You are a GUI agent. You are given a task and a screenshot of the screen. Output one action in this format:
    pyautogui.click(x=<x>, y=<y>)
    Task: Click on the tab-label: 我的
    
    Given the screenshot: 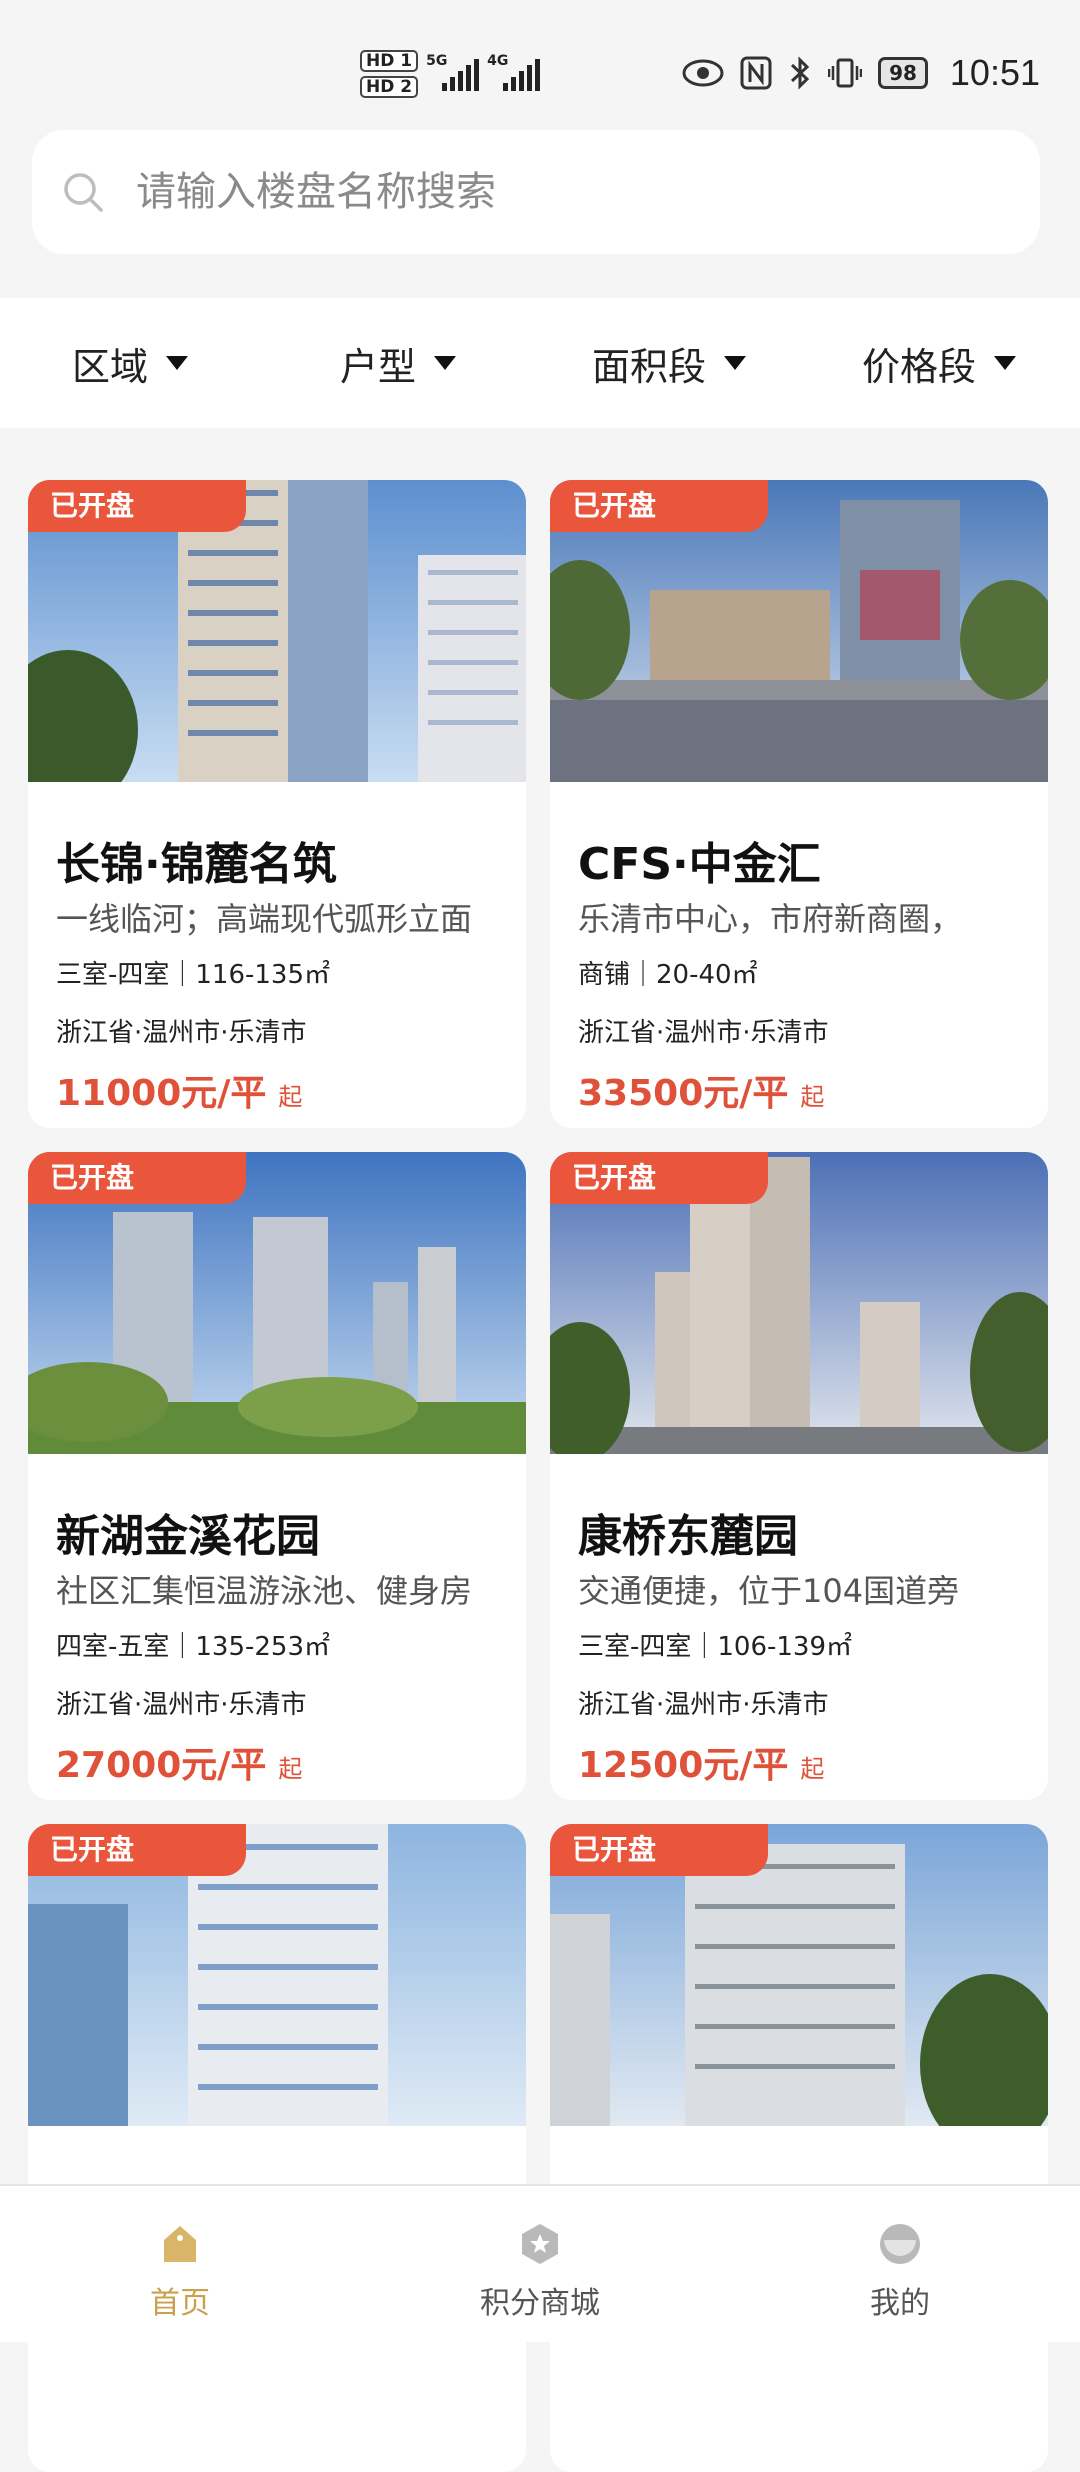 What is the action you would take?
    pyautogui.click(x=900, y=2303)
    